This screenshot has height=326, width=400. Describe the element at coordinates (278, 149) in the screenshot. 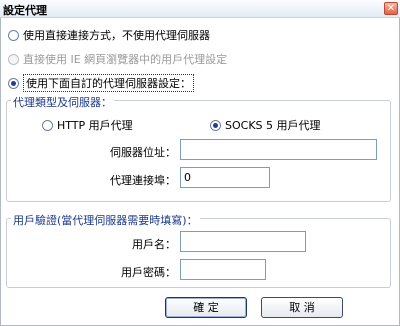

I see `server-address-input` at that location.